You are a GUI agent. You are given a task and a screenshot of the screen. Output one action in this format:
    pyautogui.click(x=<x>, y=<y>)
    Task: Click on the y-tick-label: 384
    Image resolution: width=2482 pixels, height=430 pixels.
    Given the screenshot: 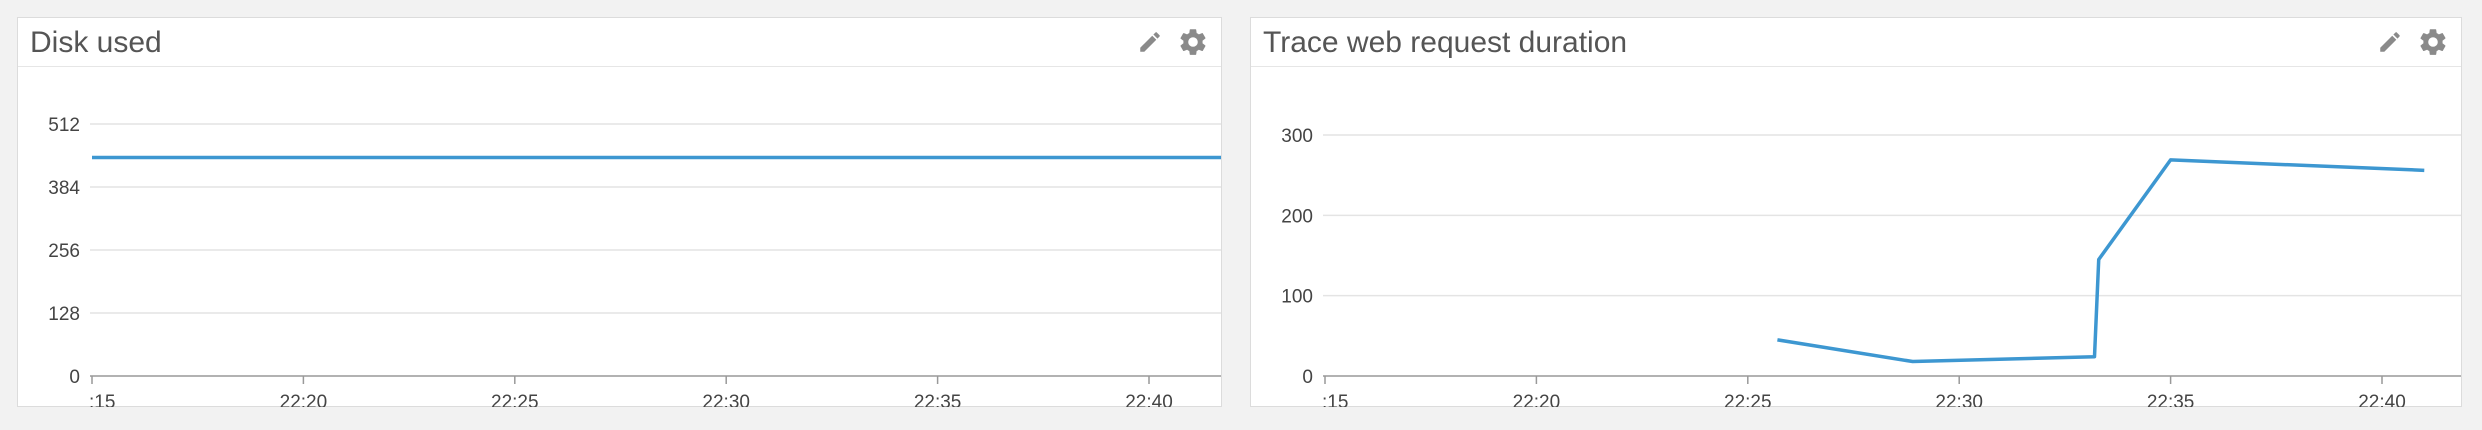 What is the action you would take?
    pyautogui.click(x=64, y=188)
    